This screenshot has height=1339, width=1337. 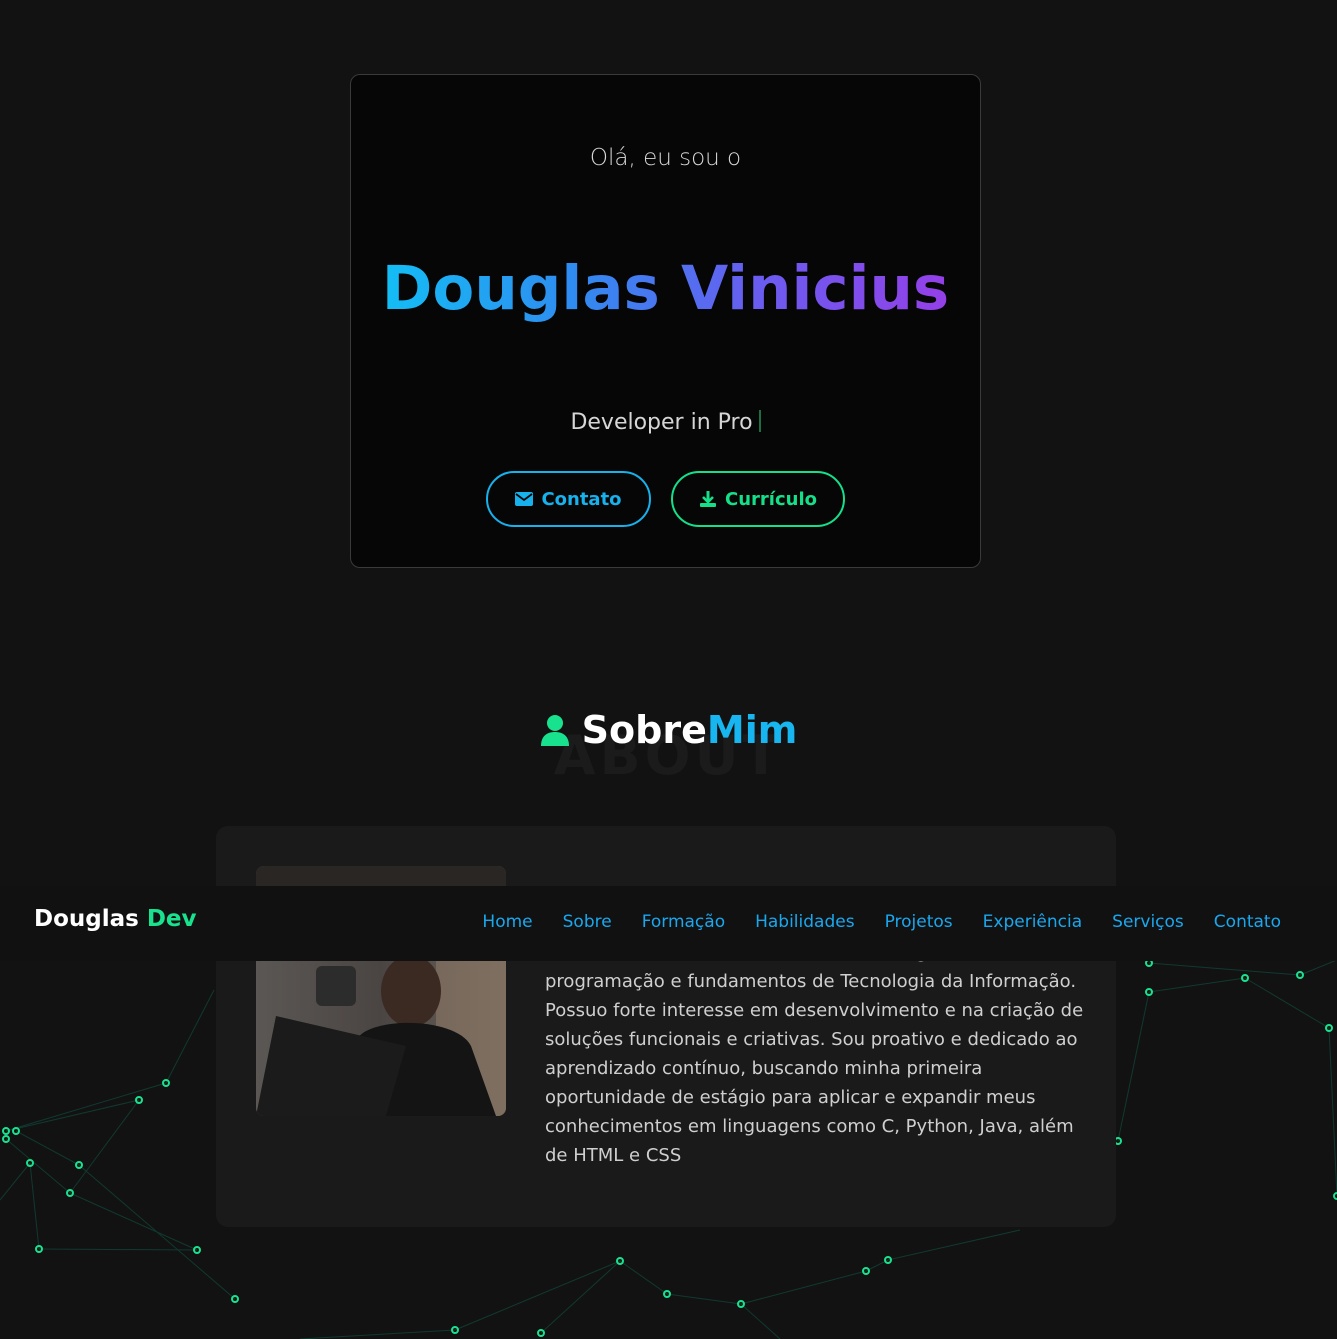 I want to click on section-title-blue: Mim, so click(x=752, y=730).